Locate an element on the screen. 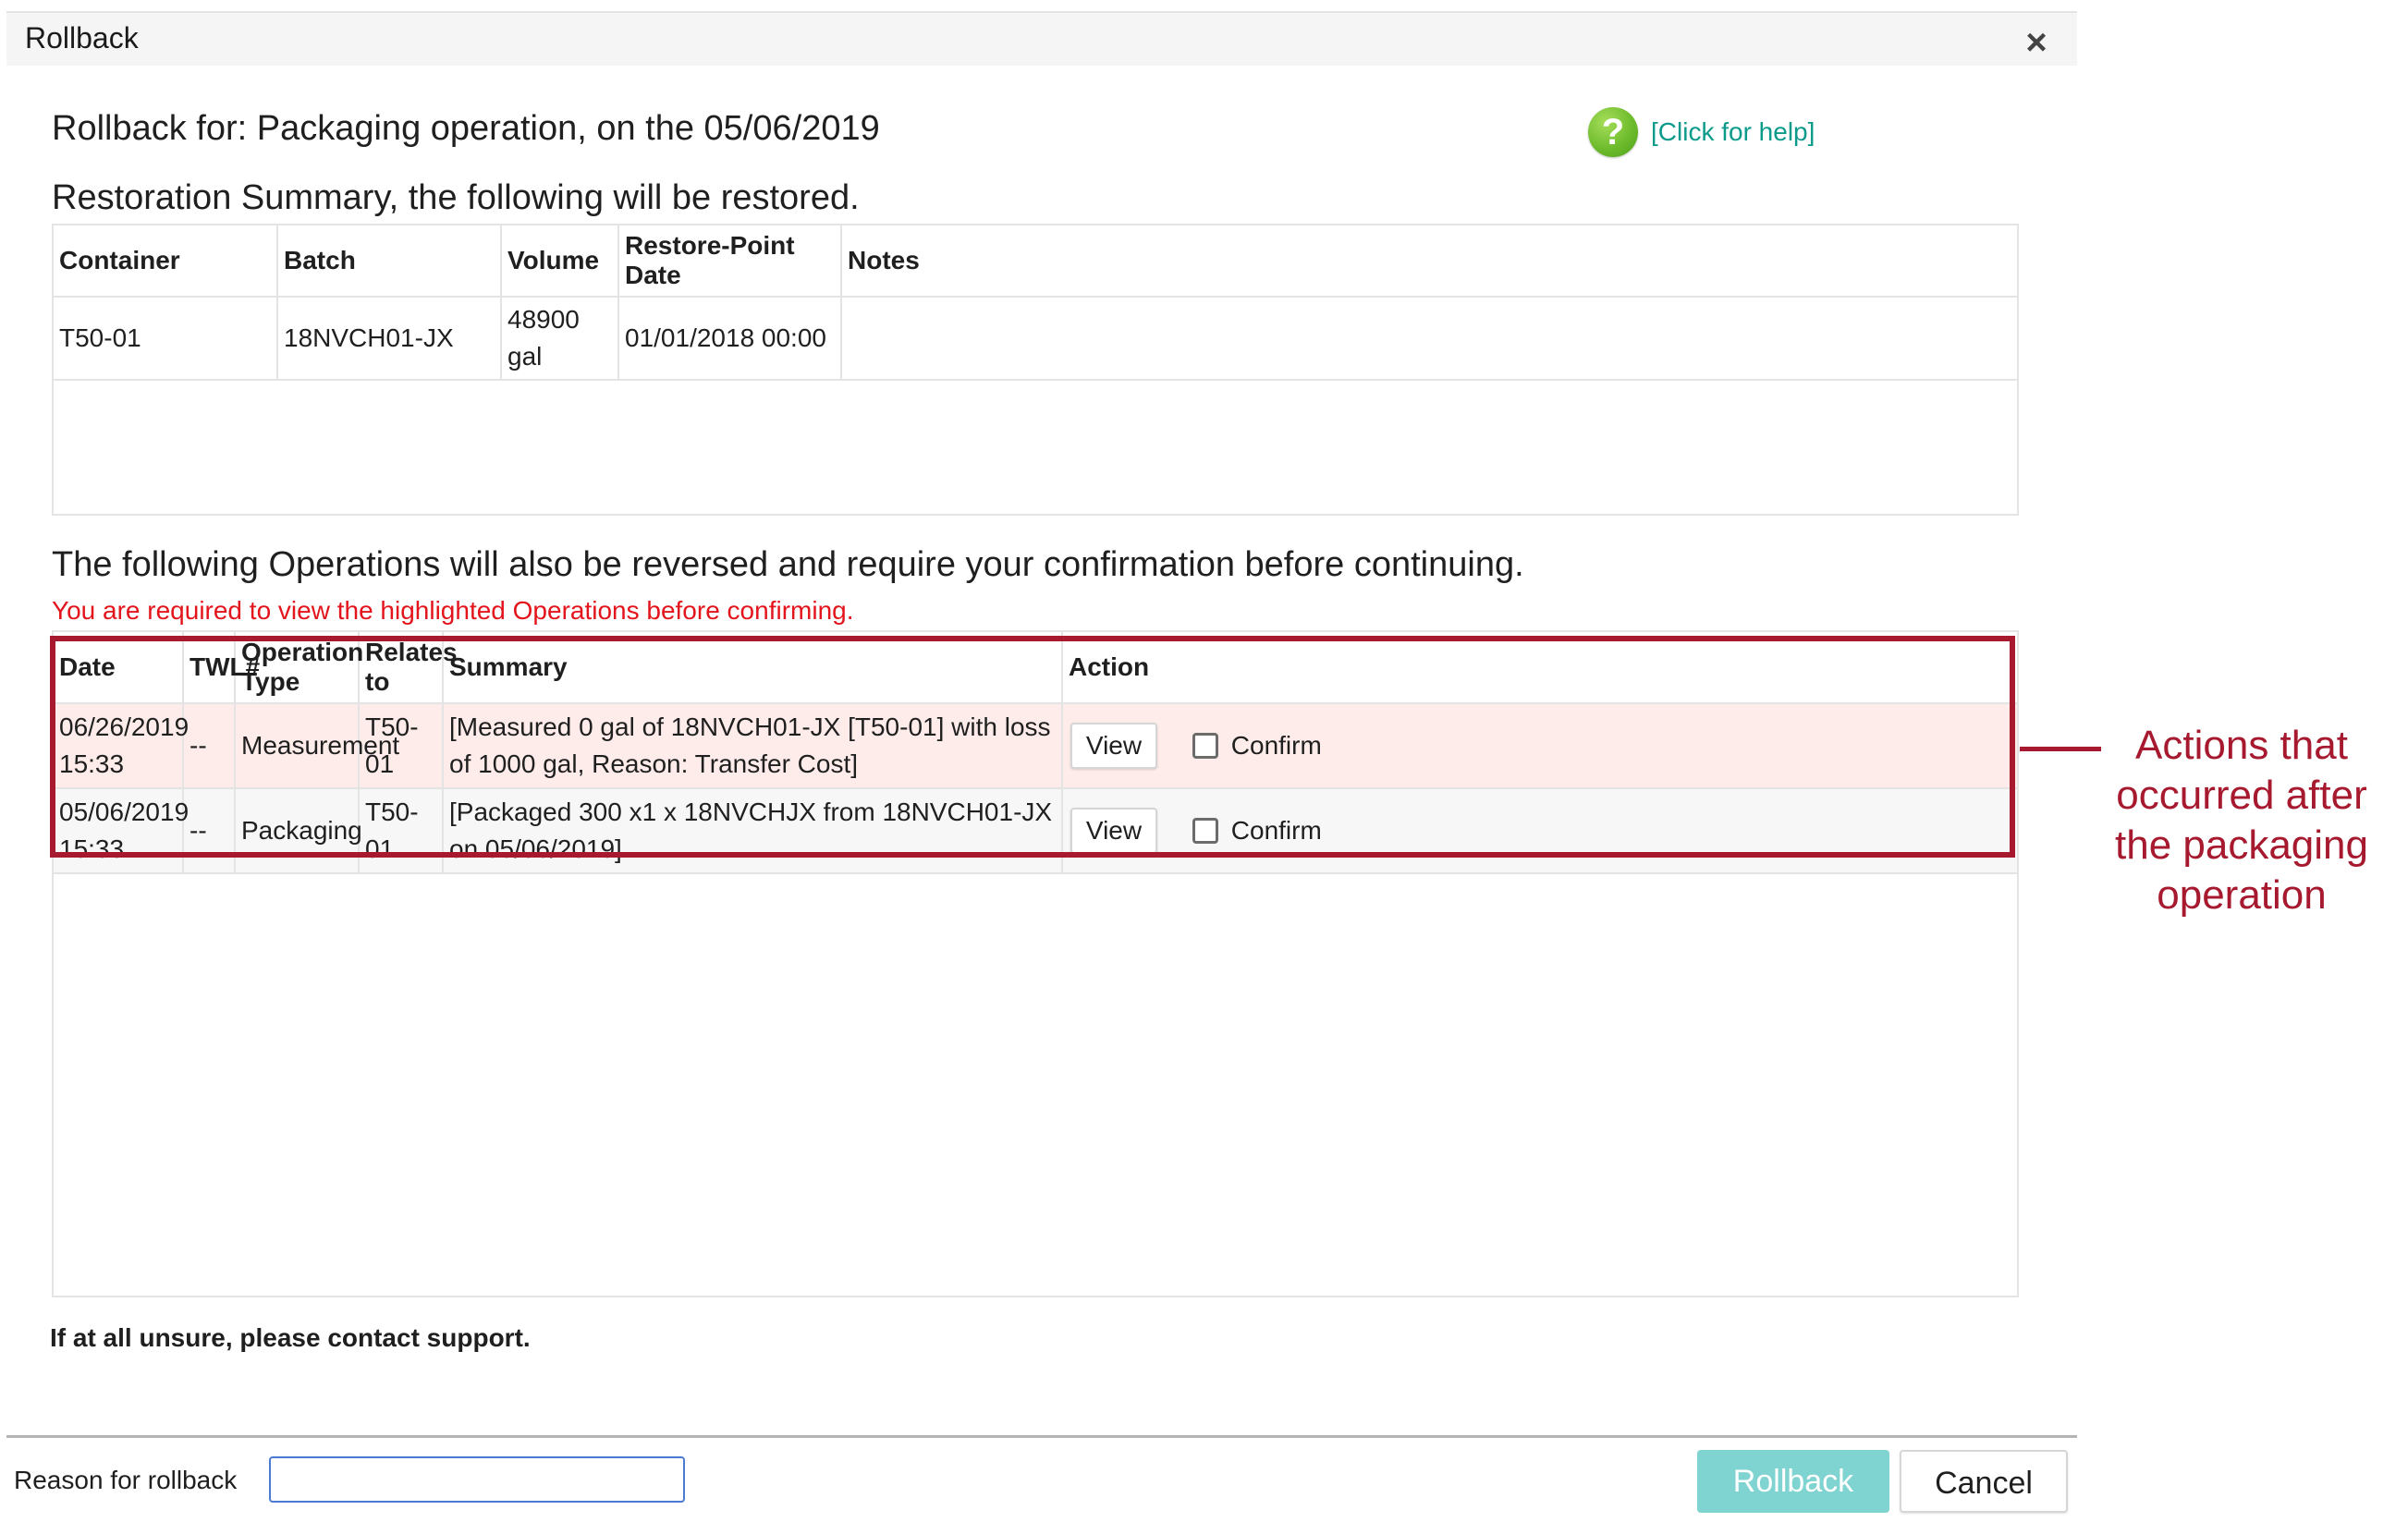 This screenshot has height=1522, width=2408. cell-notes is located at coordinates (1429, 339).